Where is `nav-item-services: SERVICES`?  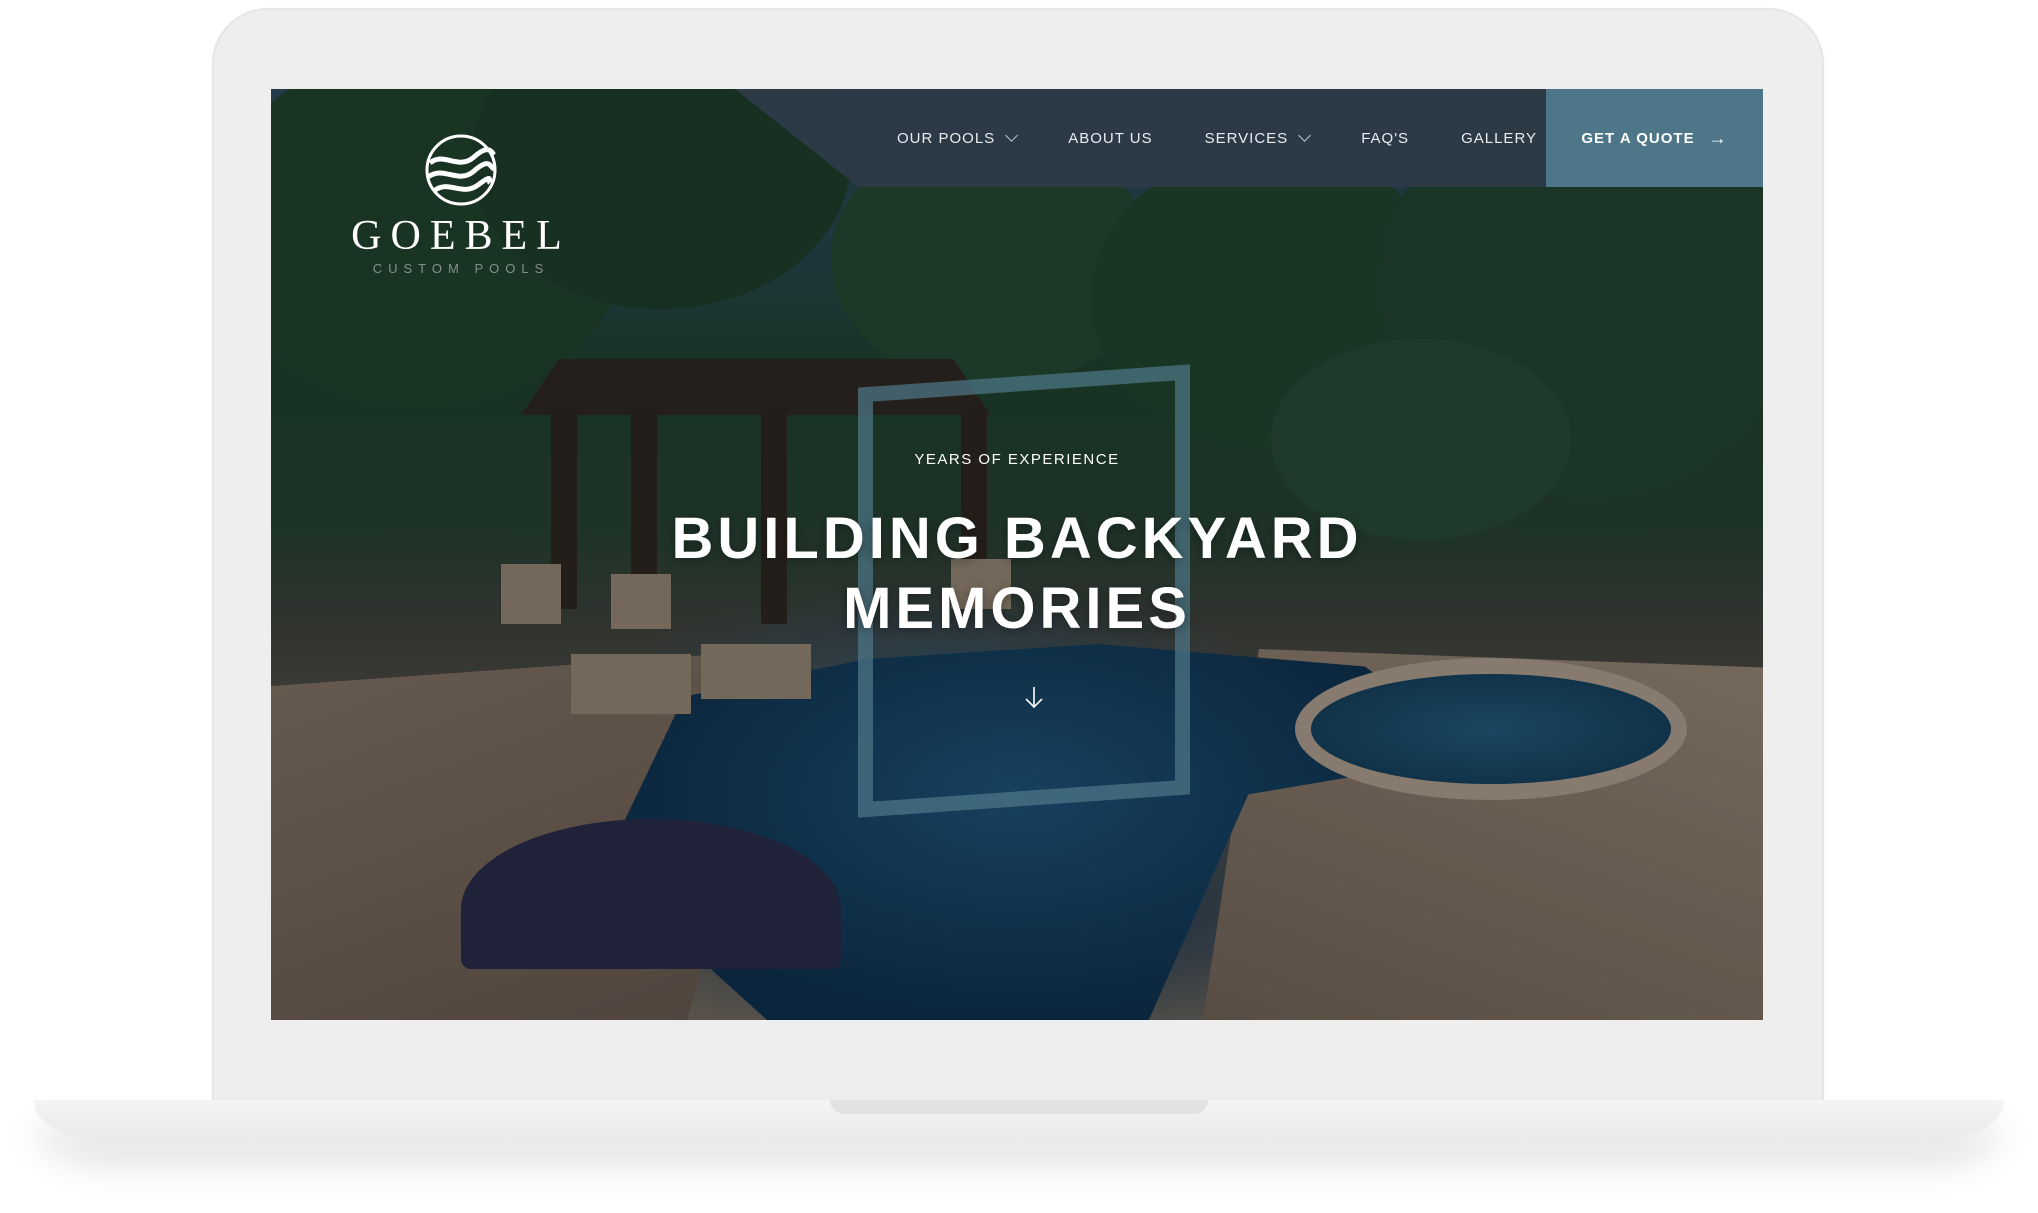
nav-item-services: SERVICES is located at coordinates (1258, 138).